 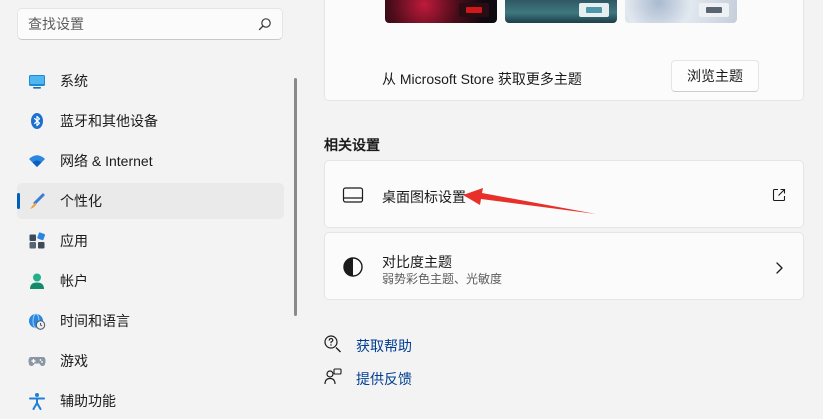 I want to click on sidebar-item-label: 蓝牙和其他设备, so click(x=109, y=121).